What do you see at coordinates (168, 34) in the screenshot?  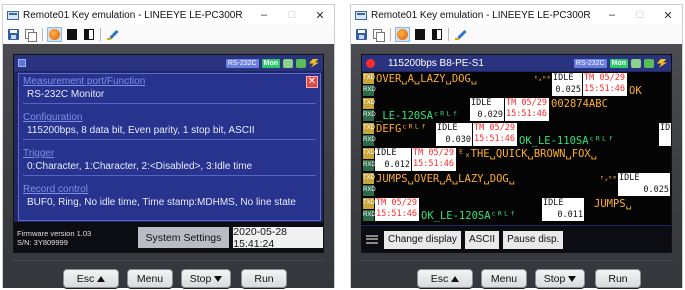 I see `toolbar` at bounding box center [168, 34].